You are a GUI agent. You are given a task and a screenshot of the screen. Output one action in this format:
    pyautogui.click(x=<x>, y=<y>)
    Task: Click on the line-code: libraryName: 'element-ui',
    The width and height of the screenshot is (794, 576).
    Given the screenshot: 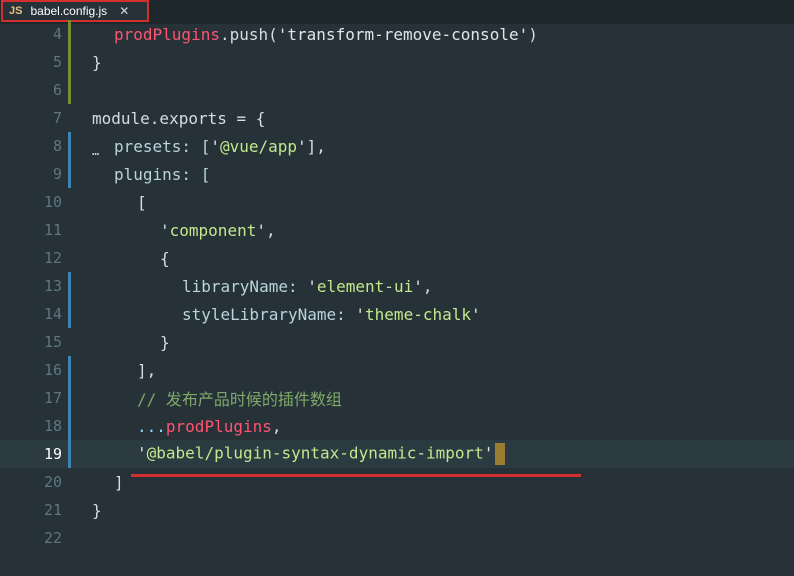 What is the action you would take?
    pyautogui.click(x=307, y=286)
    